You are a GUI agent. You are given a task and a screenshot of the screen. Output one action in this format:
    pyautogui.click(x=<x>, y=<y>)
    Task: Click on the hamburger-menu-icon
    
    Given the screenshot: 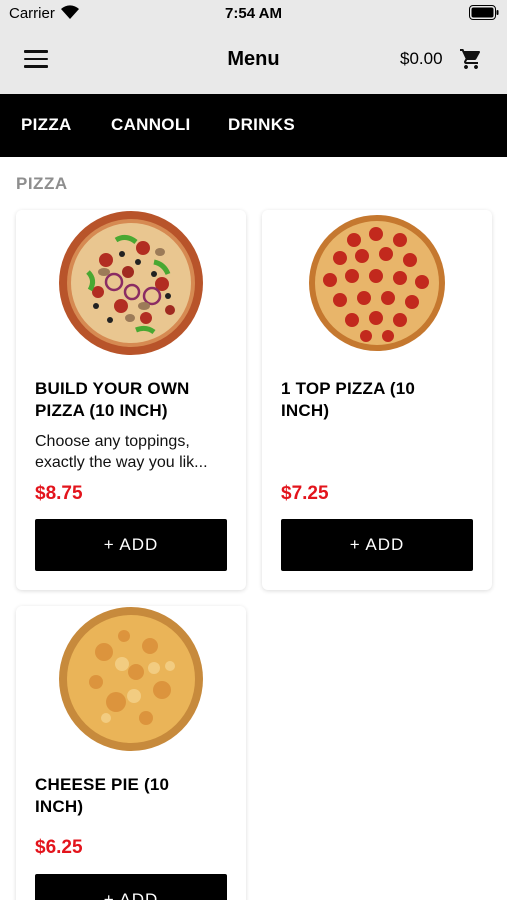 What is the action you would take?
    pyautogui.click(x=36, y=60)
    